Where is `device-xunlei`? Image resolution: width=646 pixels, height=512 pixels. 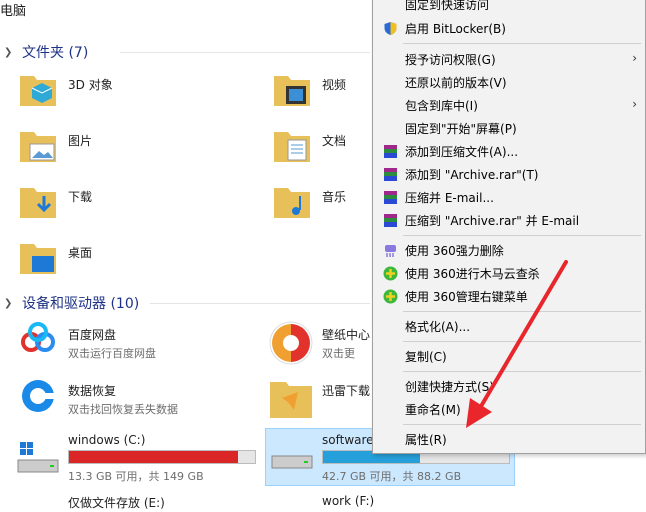
device-xunlei is located at coordinates (291, 400).